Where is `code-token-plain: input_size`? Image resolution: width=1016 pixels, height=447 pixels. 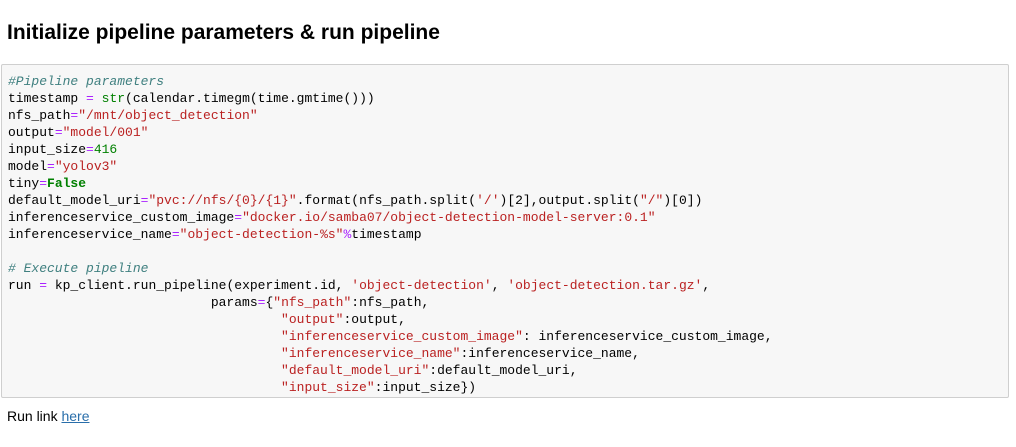
code-token-plain: input_size is located at coordinates (47, 149).